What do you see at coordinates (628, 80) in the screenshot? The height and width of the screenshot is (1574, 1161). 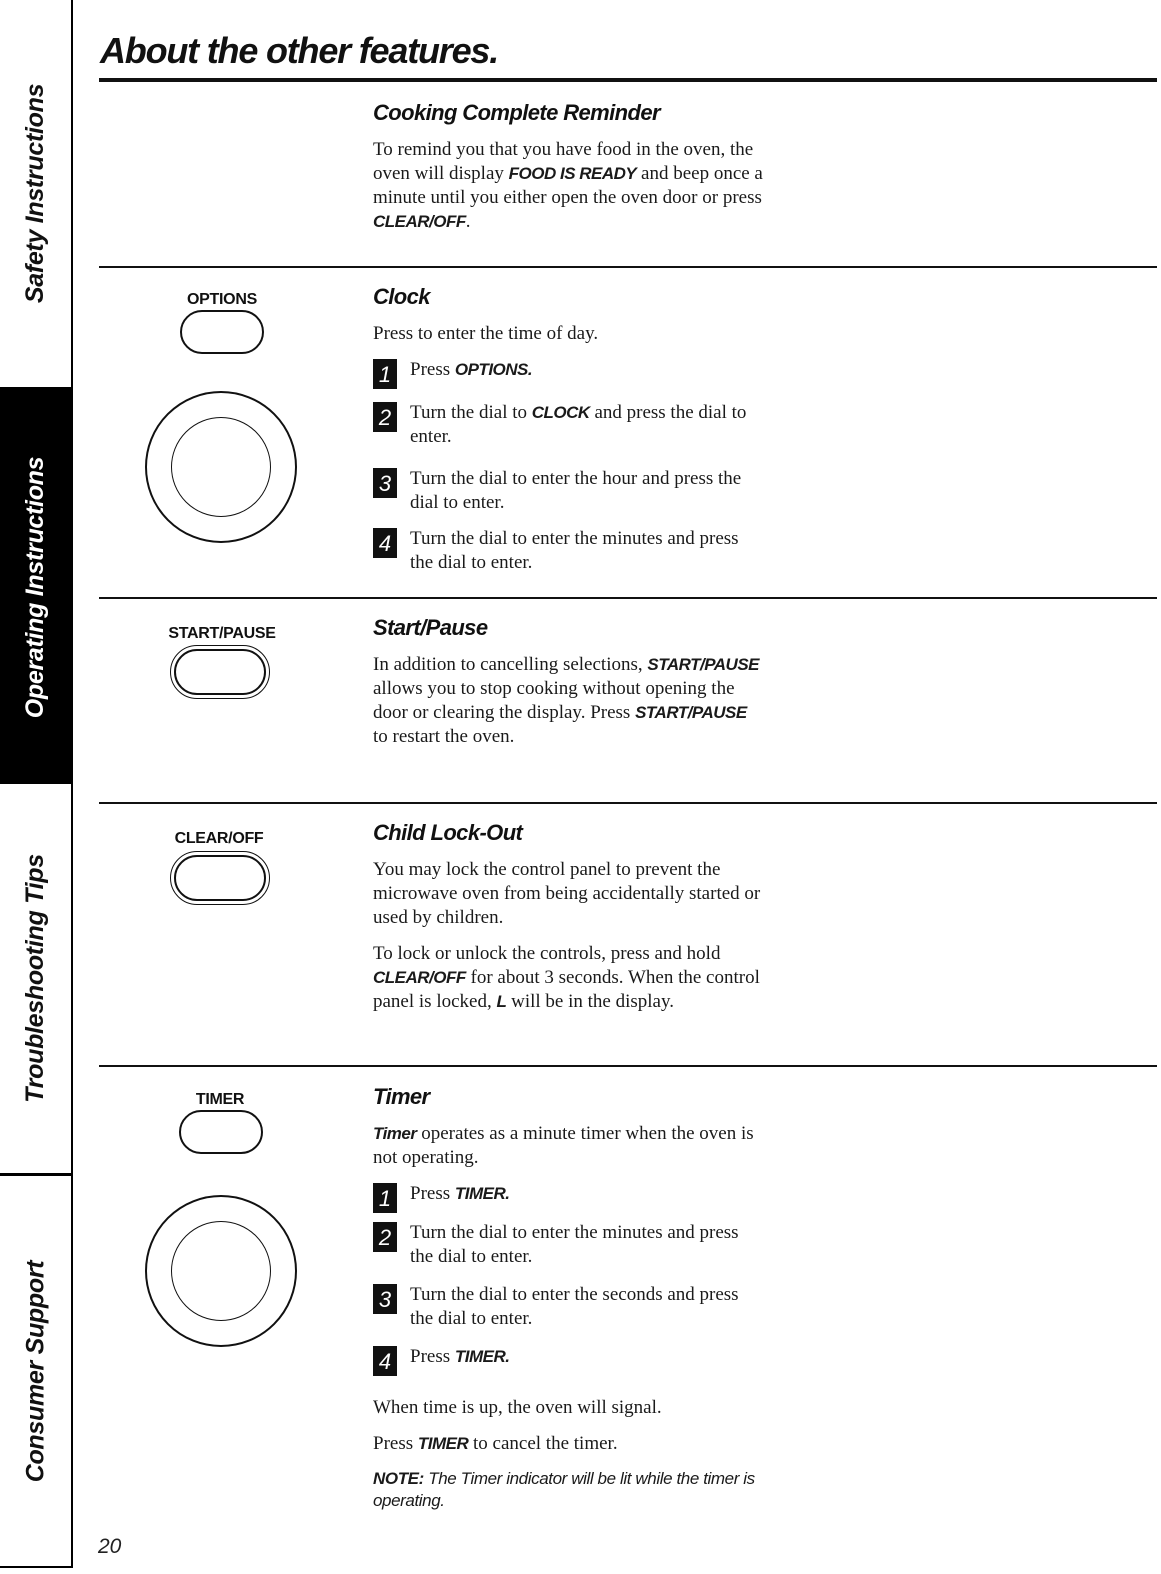 I see `header-divider` at bounding box center [628, 80].